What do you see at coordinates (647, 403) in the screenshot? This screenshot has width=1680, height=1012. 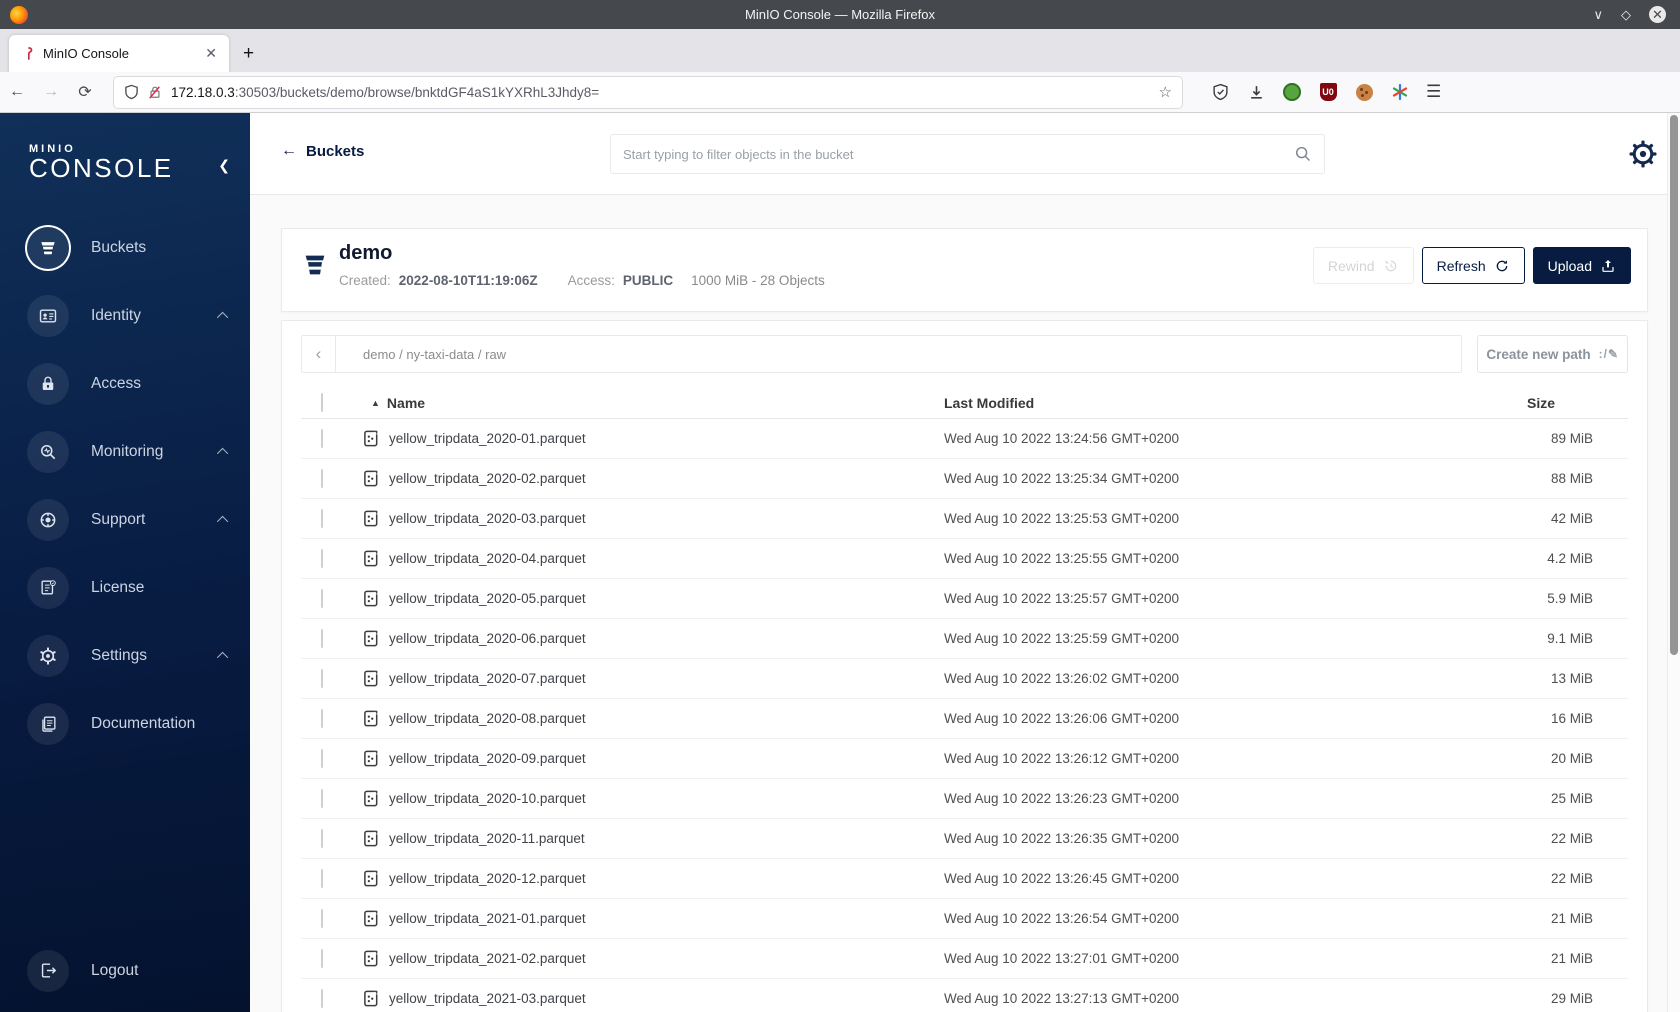 I see `column-header-name: ▲ Name` at bounding box center [647, 403].